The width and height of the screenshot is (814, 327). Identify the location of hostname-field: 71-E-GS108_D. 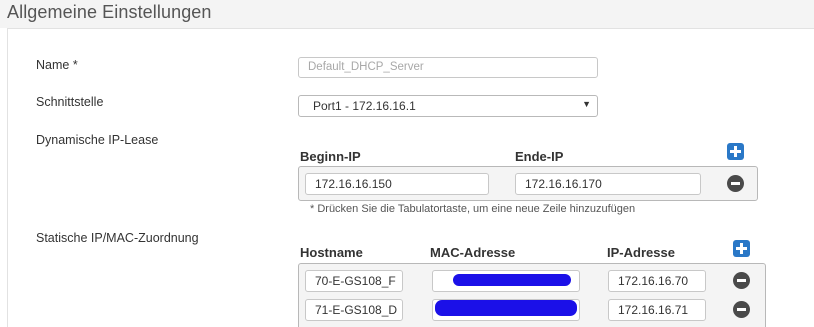
(354, 310).